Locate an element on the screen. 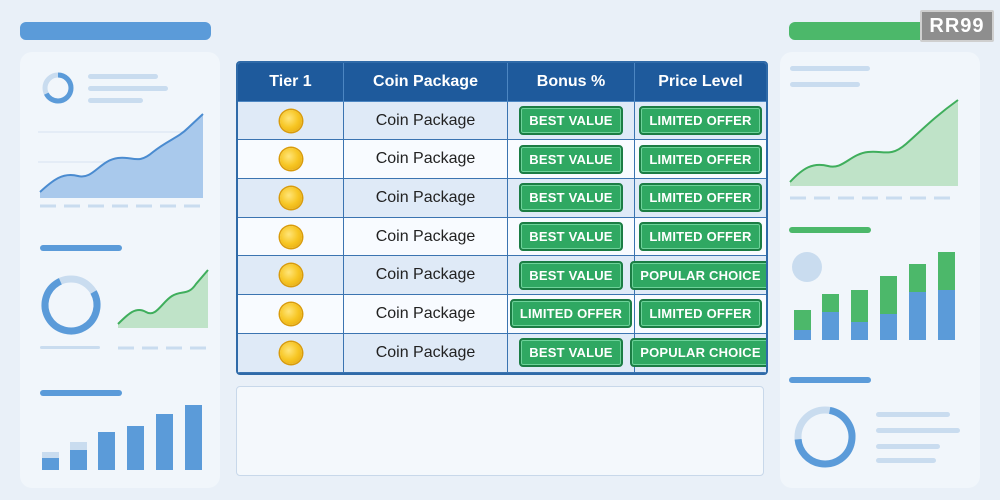 Image resolution: width=1000 pixels, height=500 pixels. logo-watermark: RR99 is located at coordinates (957, 26).